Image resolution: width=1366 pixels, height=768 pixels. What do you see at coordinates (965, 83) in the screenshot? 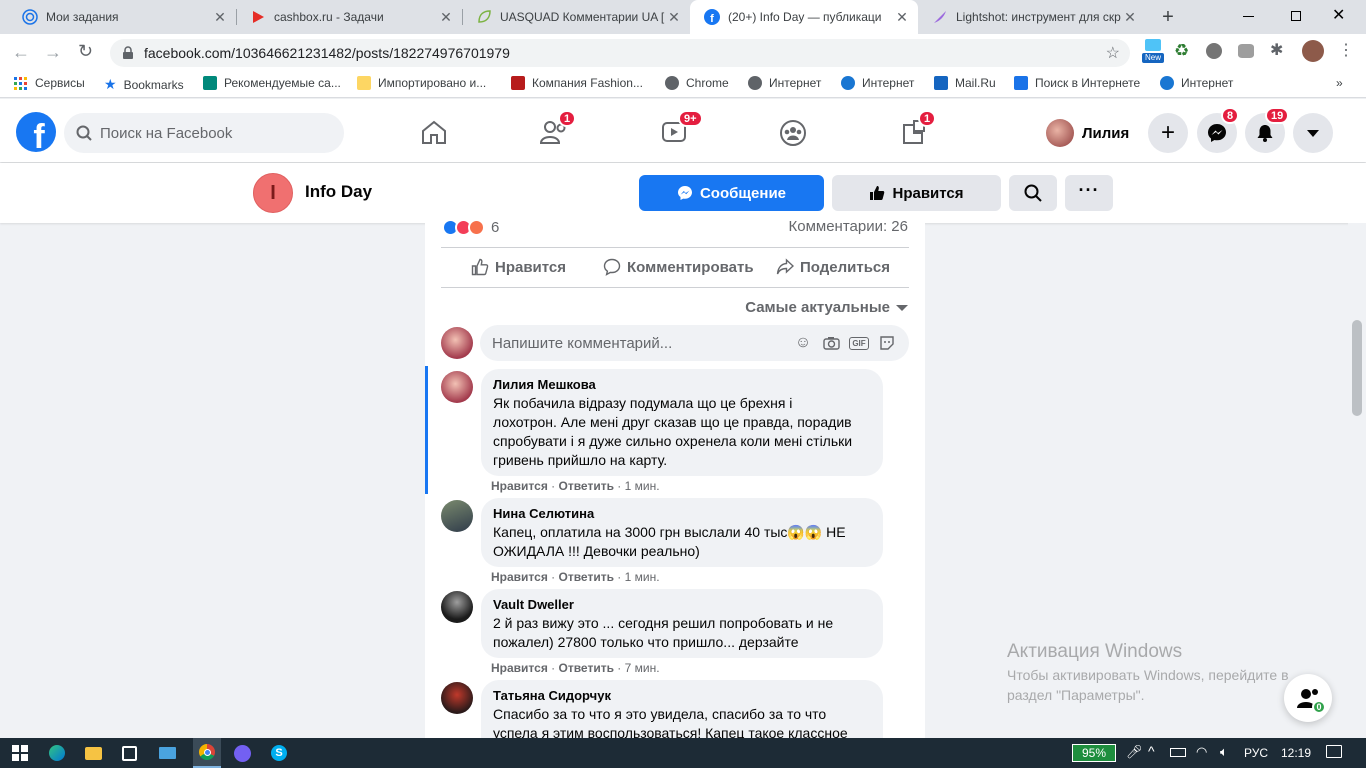
I see `bookmark-mailru: Mail.Ru` at bounding box center [965, 83].